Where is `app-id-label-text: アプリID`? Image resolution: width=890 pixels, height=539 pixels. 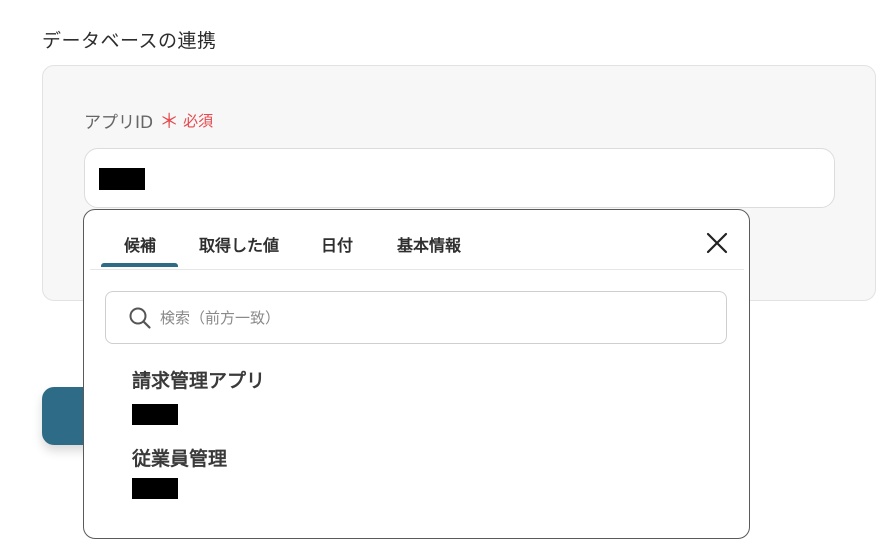 app-id-label-text: アプリID is located at coordinates (119, 123).